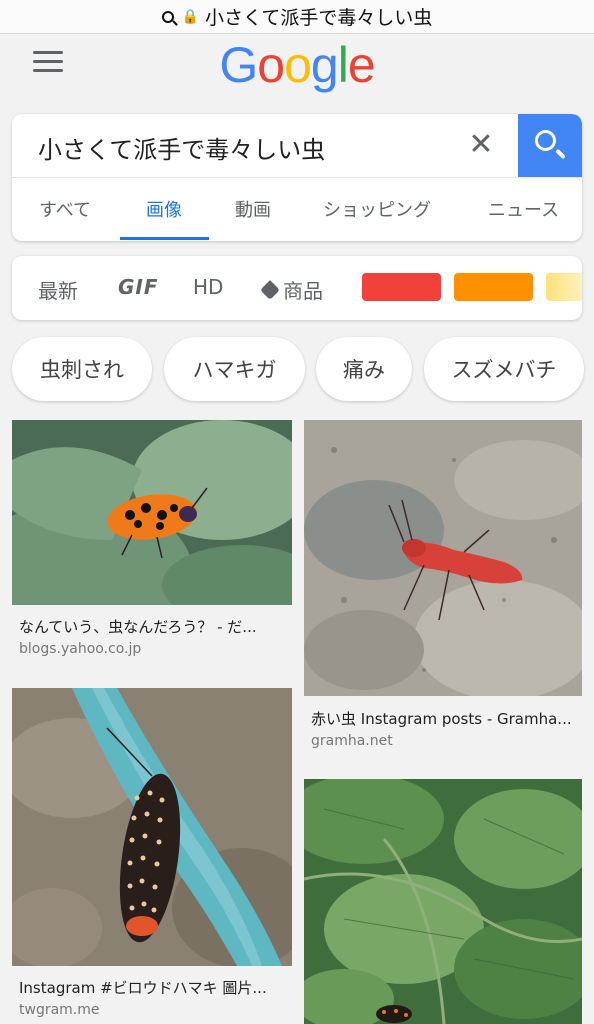 The height and width of the screenshot is (1024, 594). What do you see at coordinates (190, 16) in the screenshot?
I see `lock-icon: 🔒` at bounding box center [190, 16].